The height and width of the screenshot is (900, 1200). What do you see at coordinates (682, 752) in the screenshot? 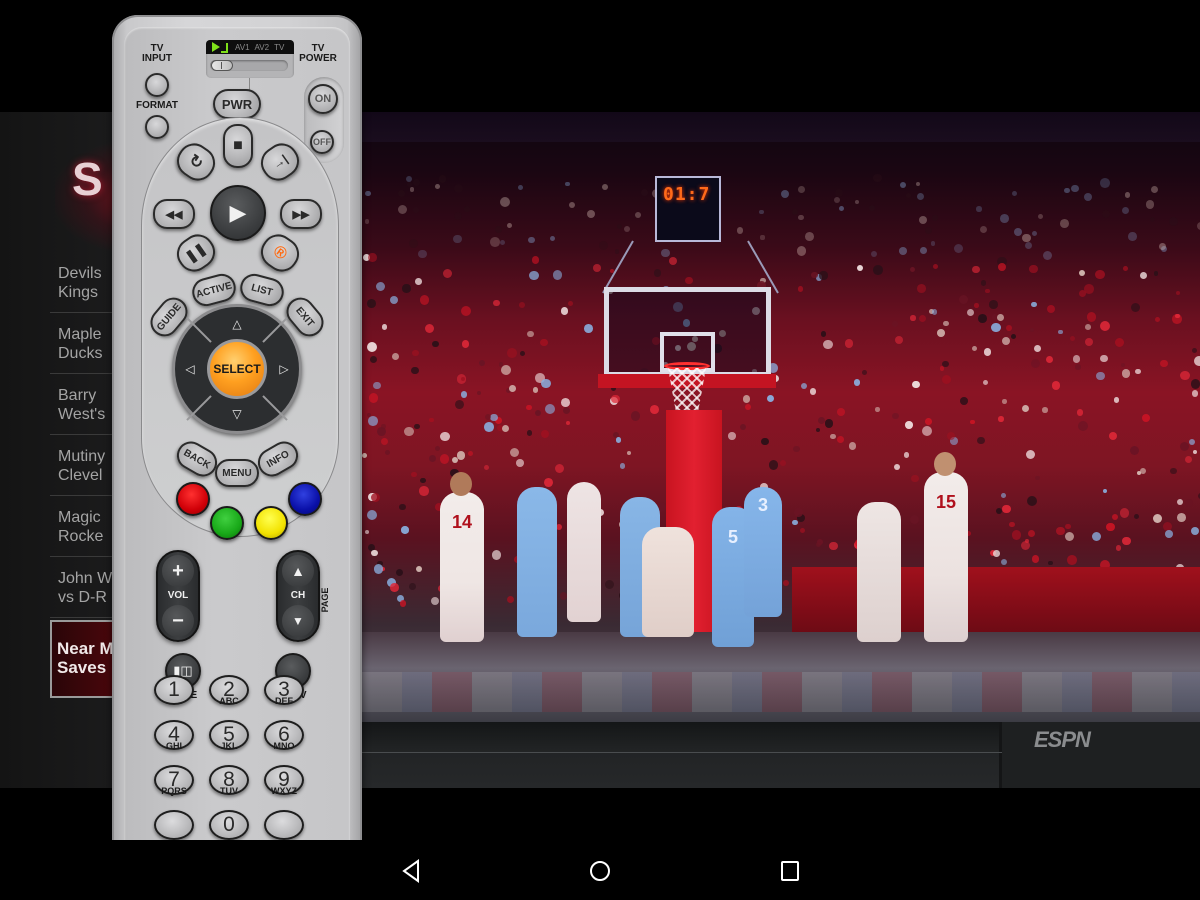
I see `progress-line` at bounding box center [682, 752].